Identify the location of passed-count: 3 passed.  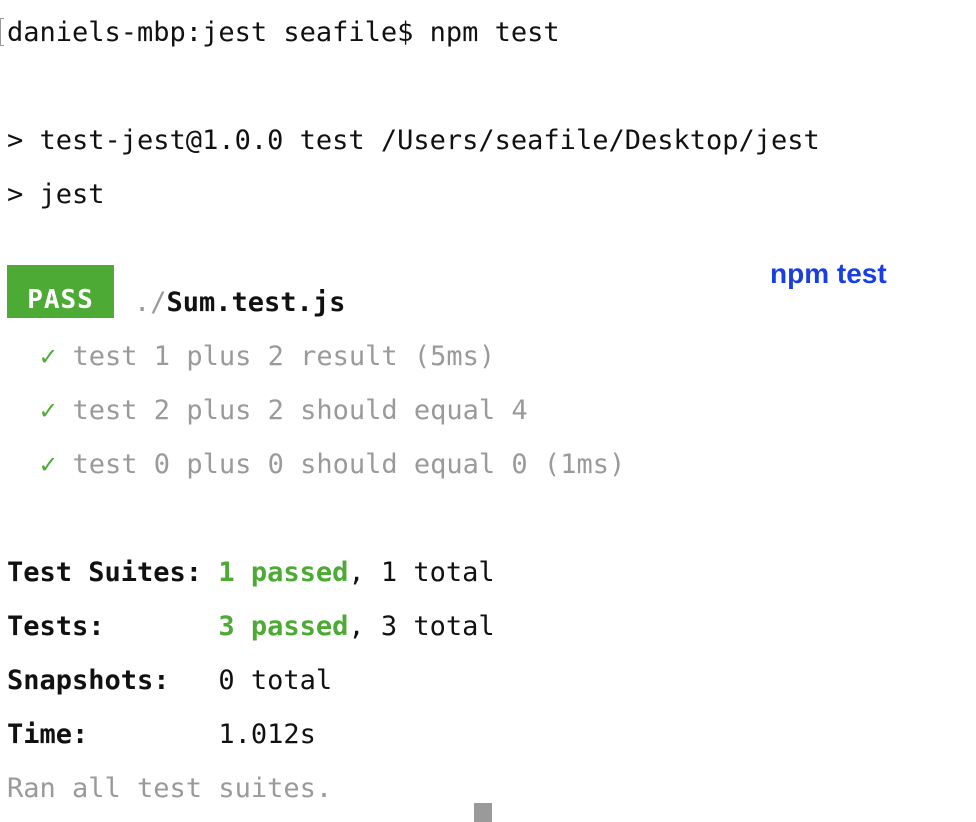
(283, 626).